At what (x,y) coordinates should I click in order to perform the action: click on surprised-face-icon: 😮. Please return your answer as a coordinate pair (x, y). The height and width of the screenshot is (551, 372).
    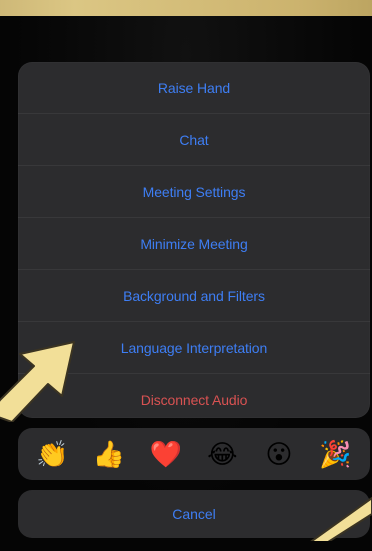
    Looking at the image, I should click on (279, 454).